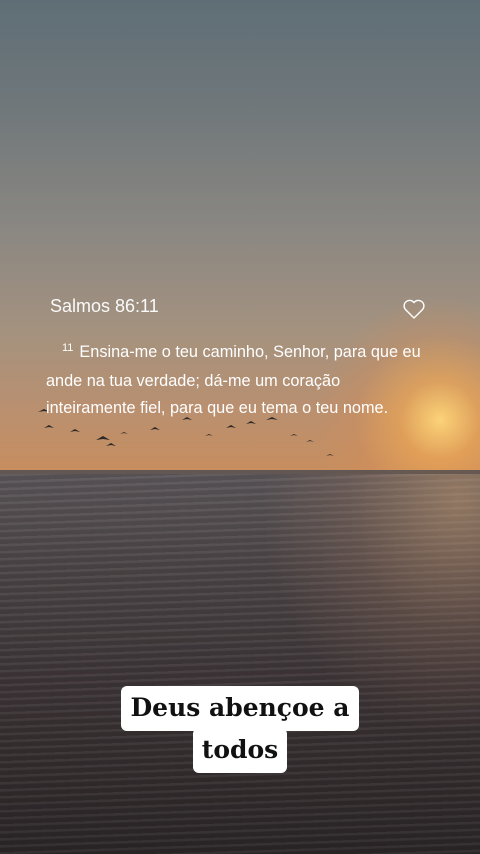 This screenshot has height=854, width=480. I want to click on verse-number: 11, so click(68, 348).